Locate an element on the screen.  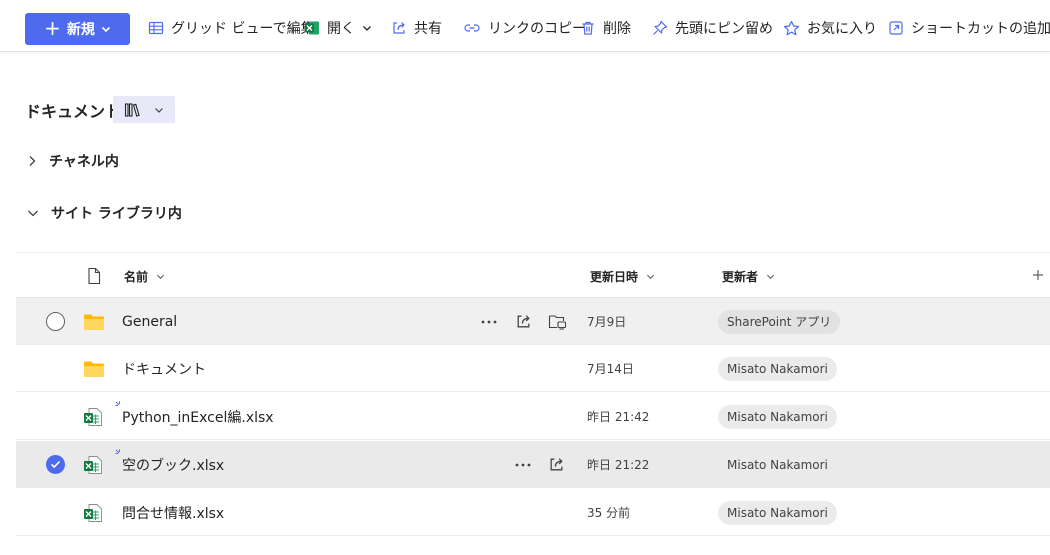
list-item: General 7月9日 SharePoint アプリ is located at coordinates (533, 321).